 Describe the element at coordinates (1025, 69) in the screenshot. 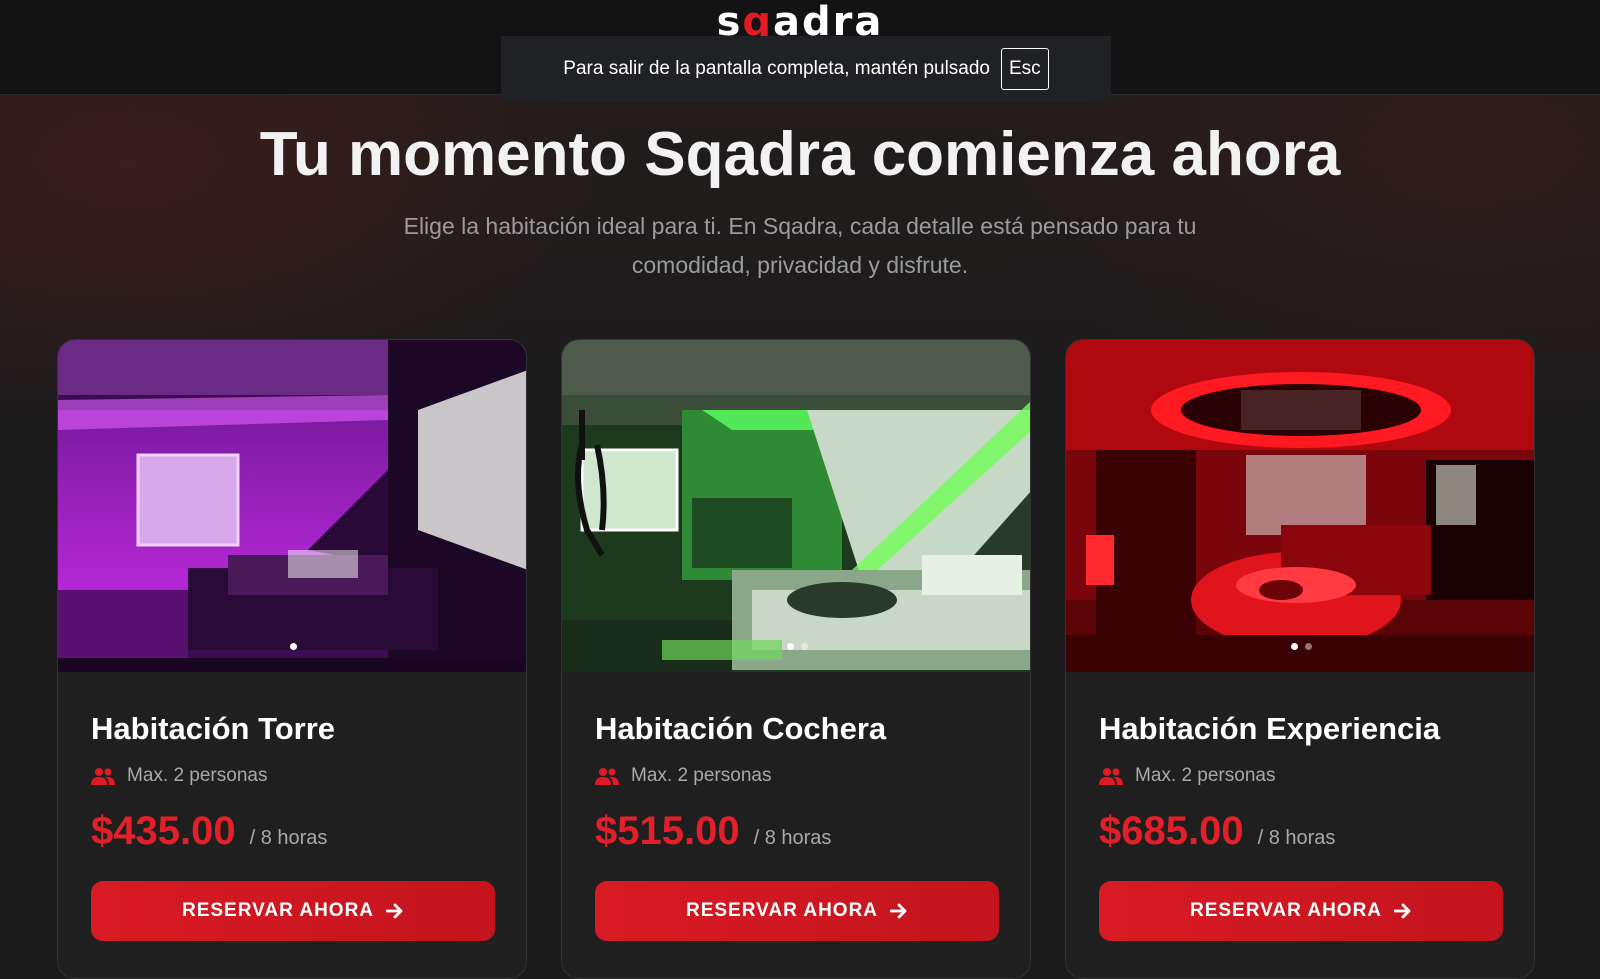

I see `esc-key-hint: Esc` at that location.